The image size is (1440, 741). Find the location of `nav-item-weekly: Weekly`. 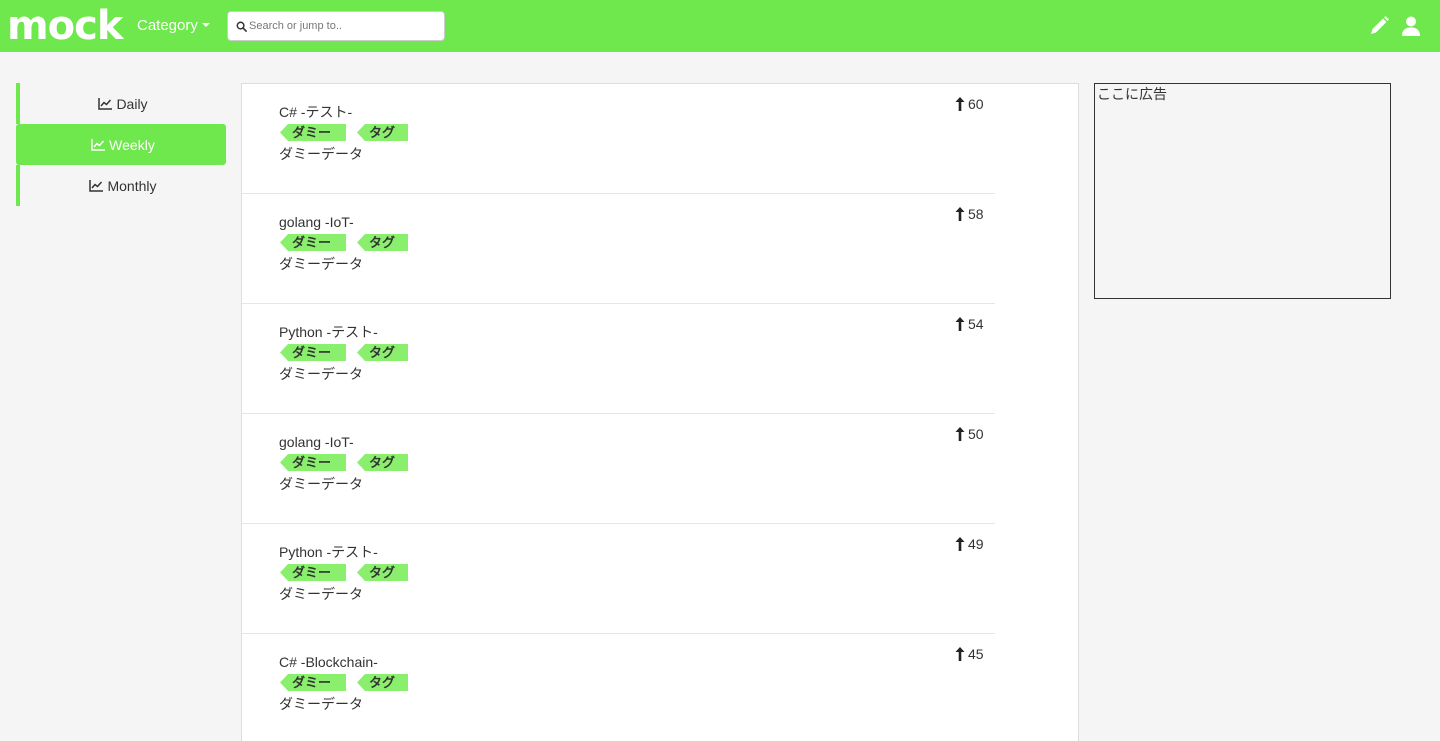

nav-item-weekly: Weekly is located at coordinates (121, 144).